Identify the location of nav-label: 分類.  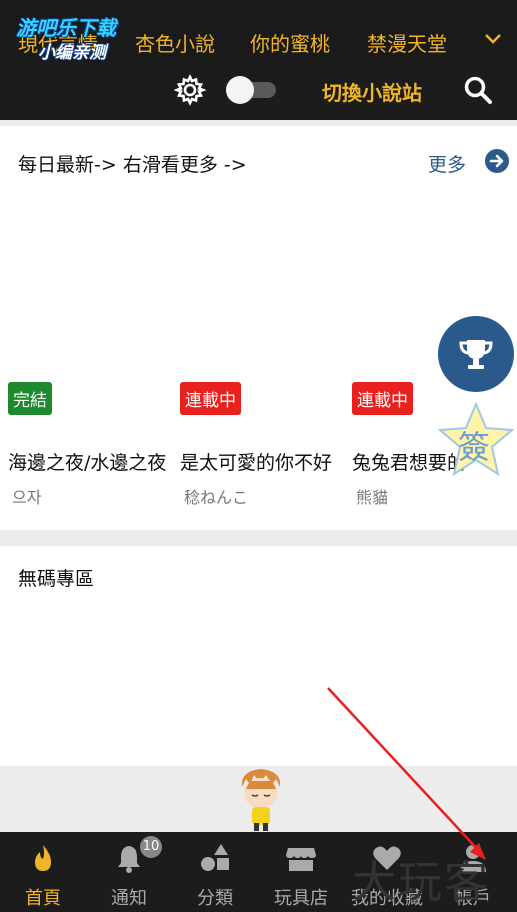
(215, 898).